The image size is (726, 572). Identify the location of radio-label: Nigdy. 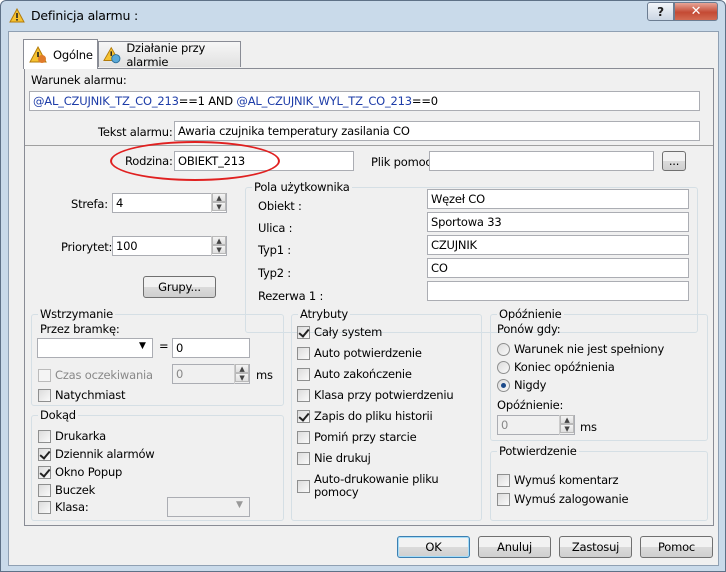
(530, 385).